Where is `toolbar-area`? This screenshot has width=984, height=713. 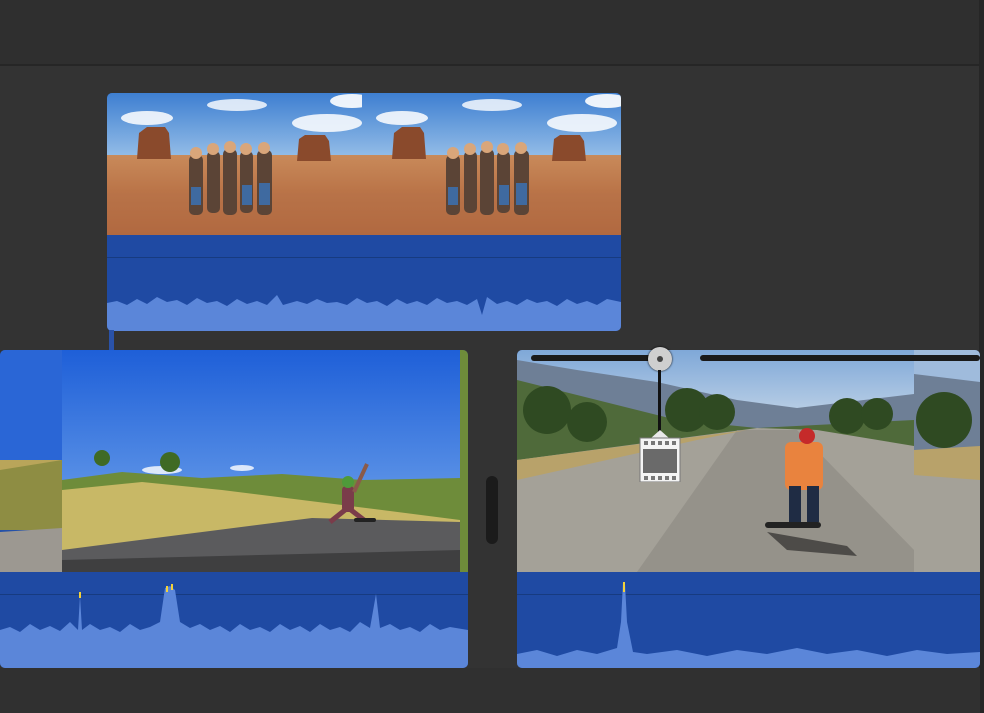 toolbar-area is located at coordinates (492, 32).